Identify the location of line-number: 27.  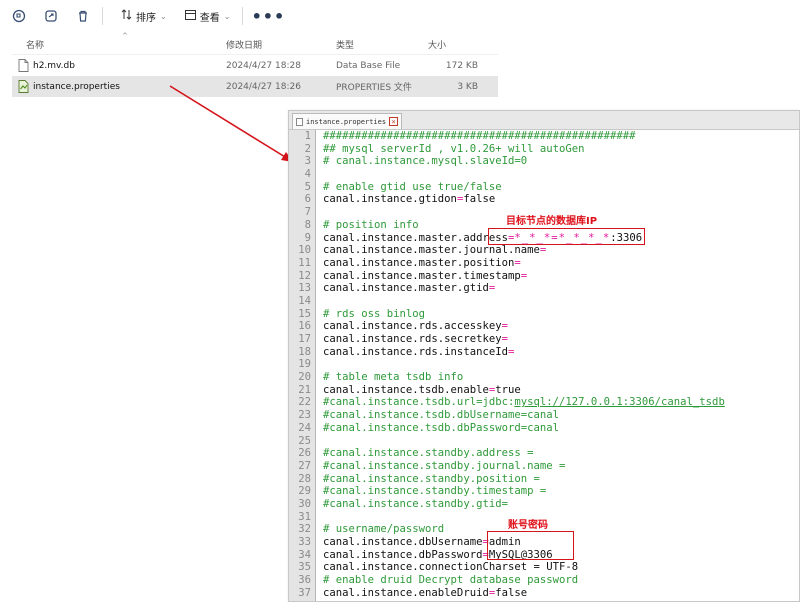
(304, 465).